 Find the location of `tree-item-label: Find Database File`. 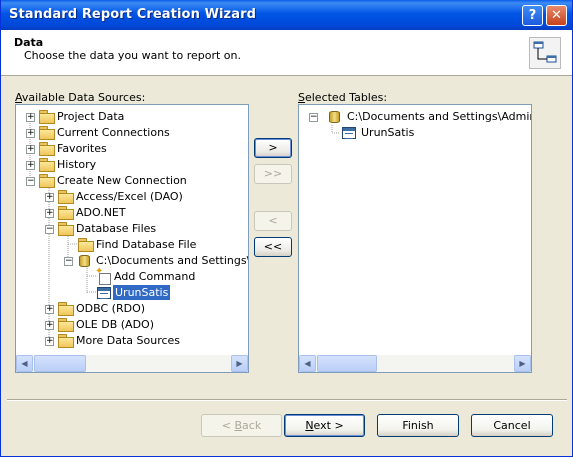

tree-item-label: Find Database File is located at coordinates (146, 244).